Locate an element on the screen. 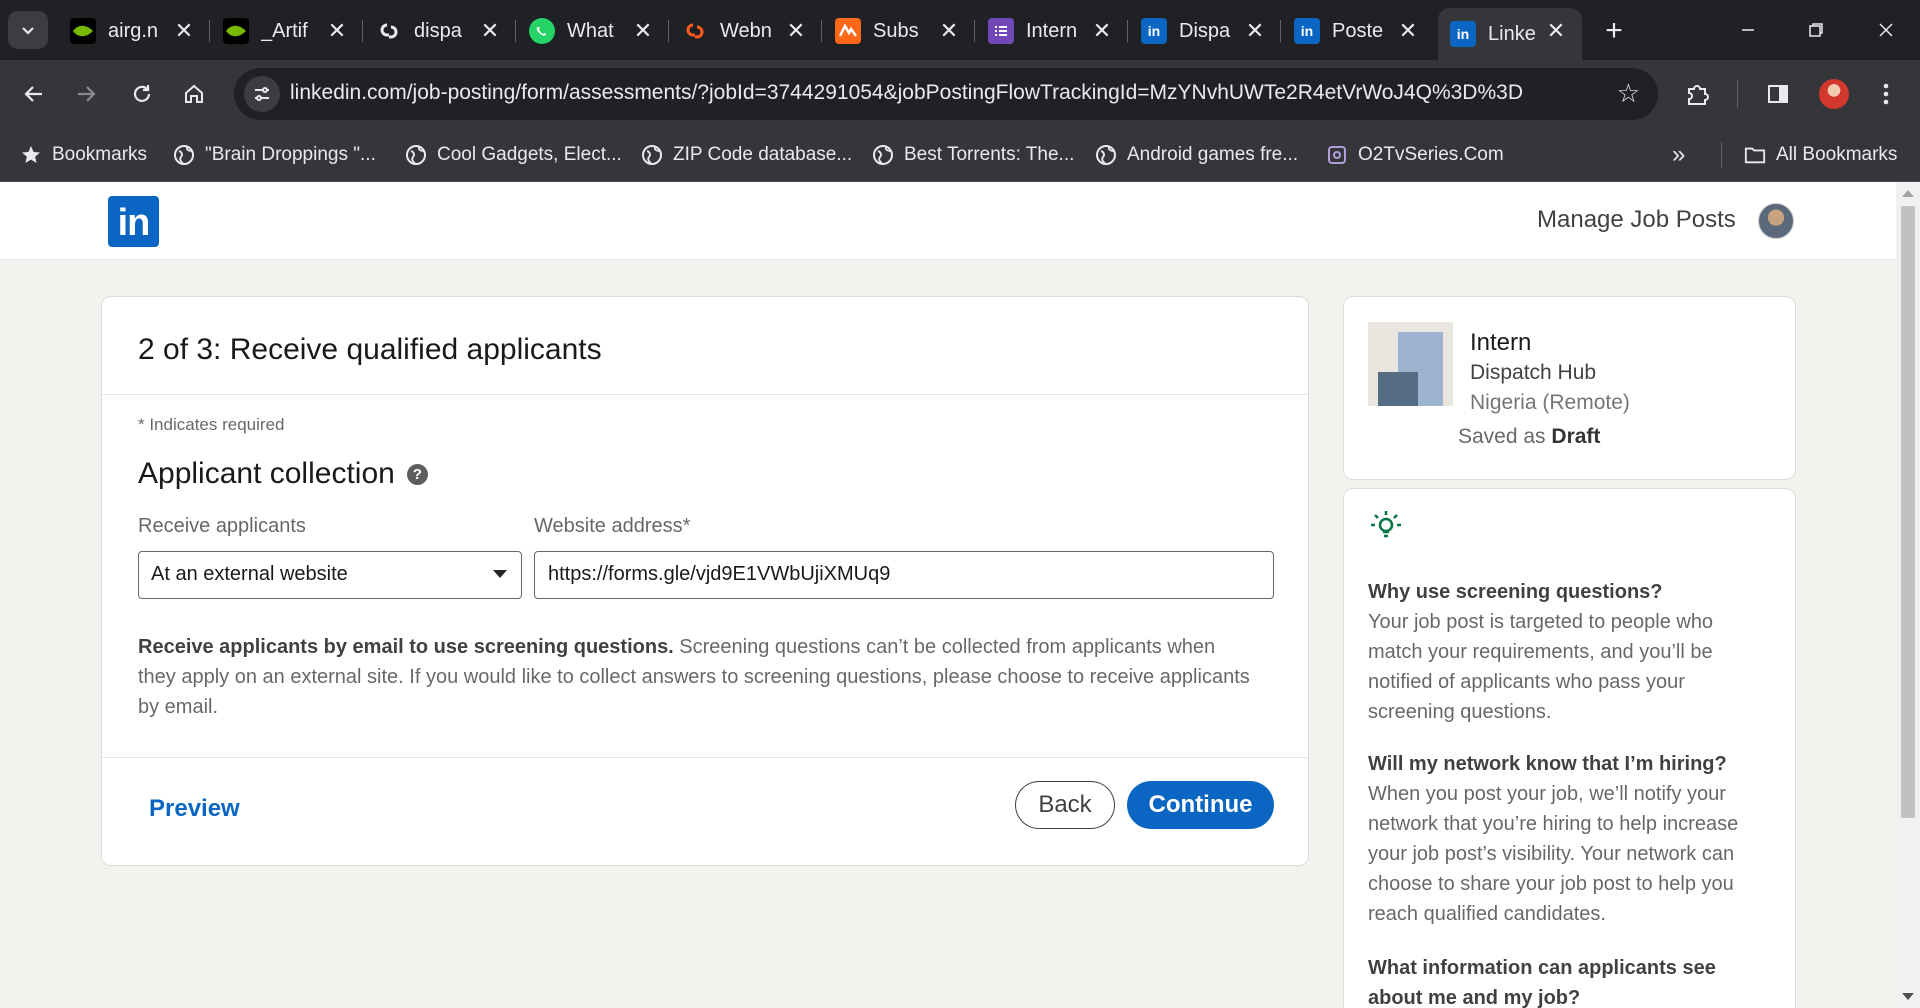  arrow-right-icon is located at coordinates (87, 94).